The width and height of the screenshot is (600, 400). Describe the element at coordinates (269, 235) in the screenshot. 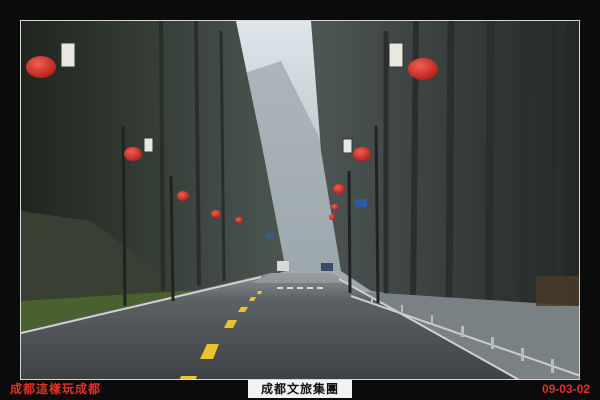

I see `distant-road-sign` at that location.